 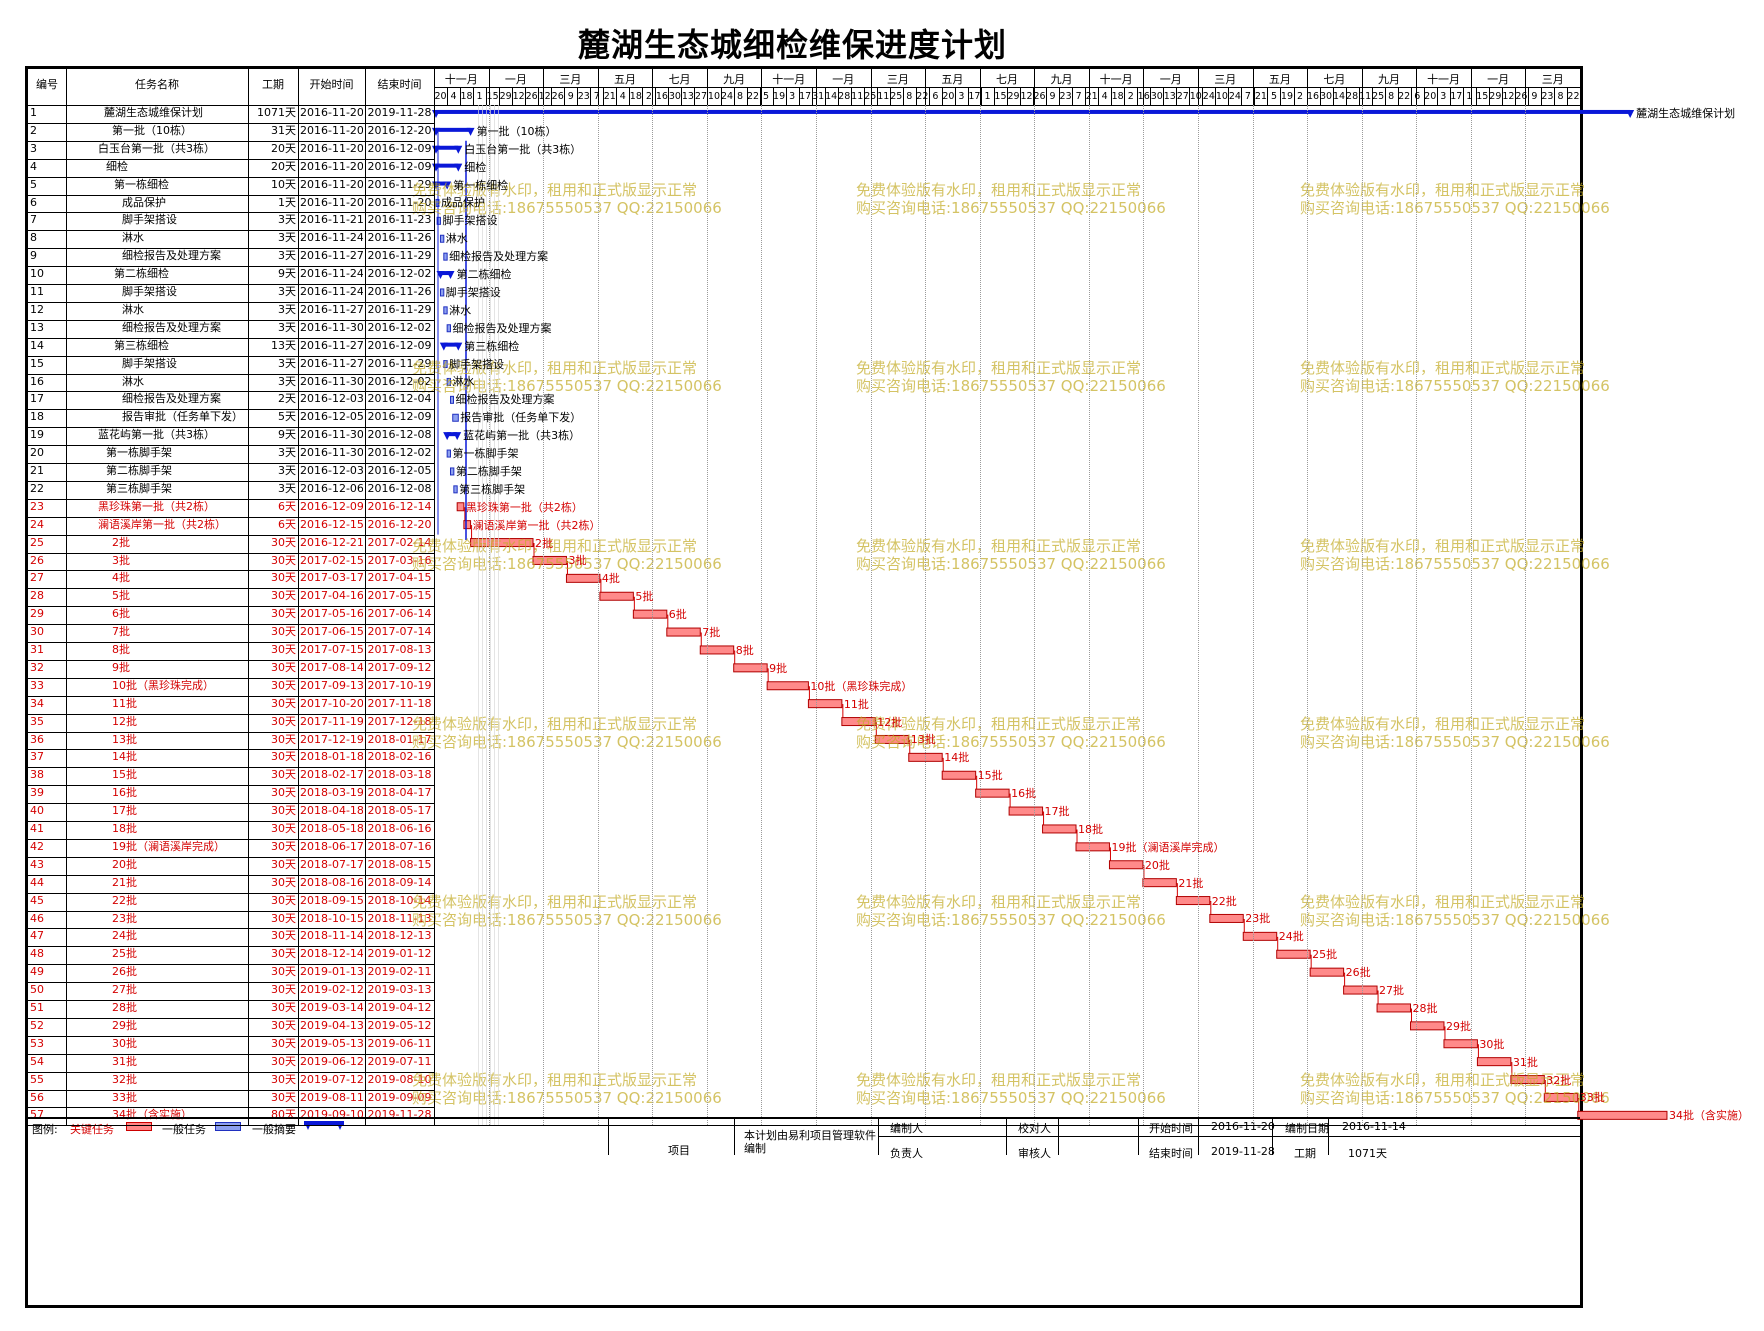 What do you see at coordinates (711, 633) in the screenshot?
I see `bar-label: 7批` at bounding box center [711, 633].